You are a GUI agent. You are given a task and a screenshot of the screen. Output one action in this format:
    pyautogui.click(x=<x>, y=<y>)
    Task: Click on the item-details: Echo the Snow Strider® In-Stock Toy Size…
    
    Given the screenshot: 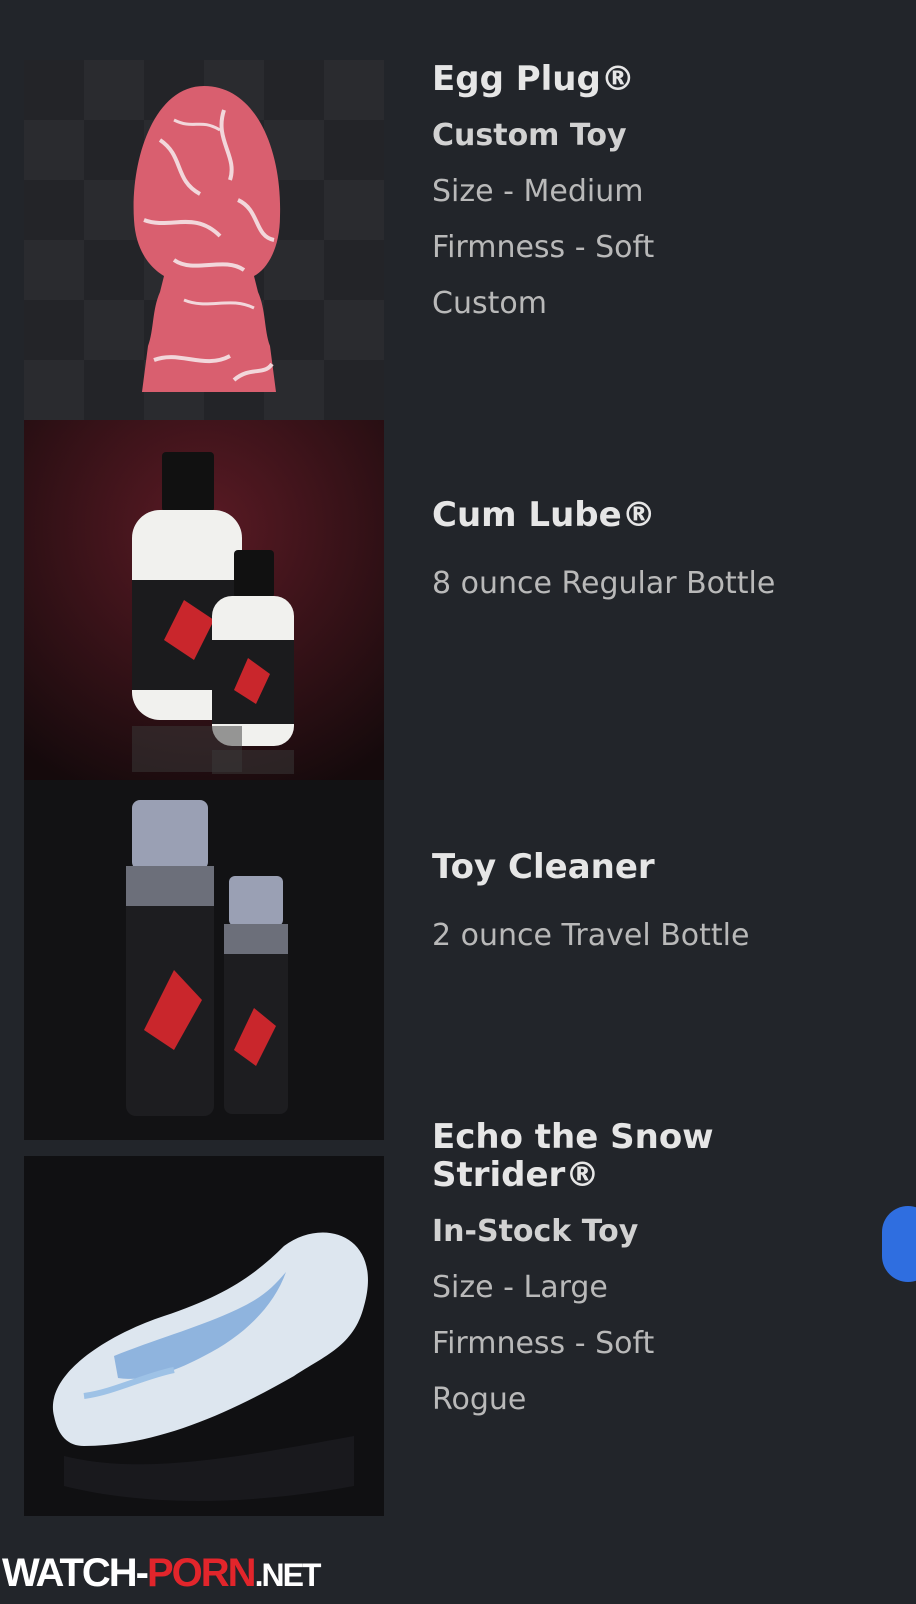 What is the action you would take?
    pyautogui.click(x=642, y=1268)
    